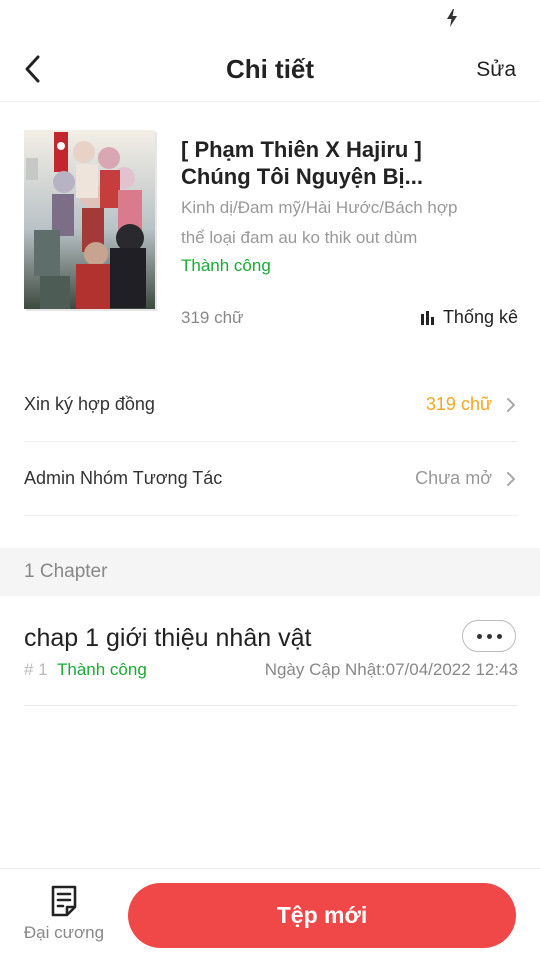 The height and width of the screenshot is (960, 540). I want to click on chapter-number: # 1, so click(36, 669).